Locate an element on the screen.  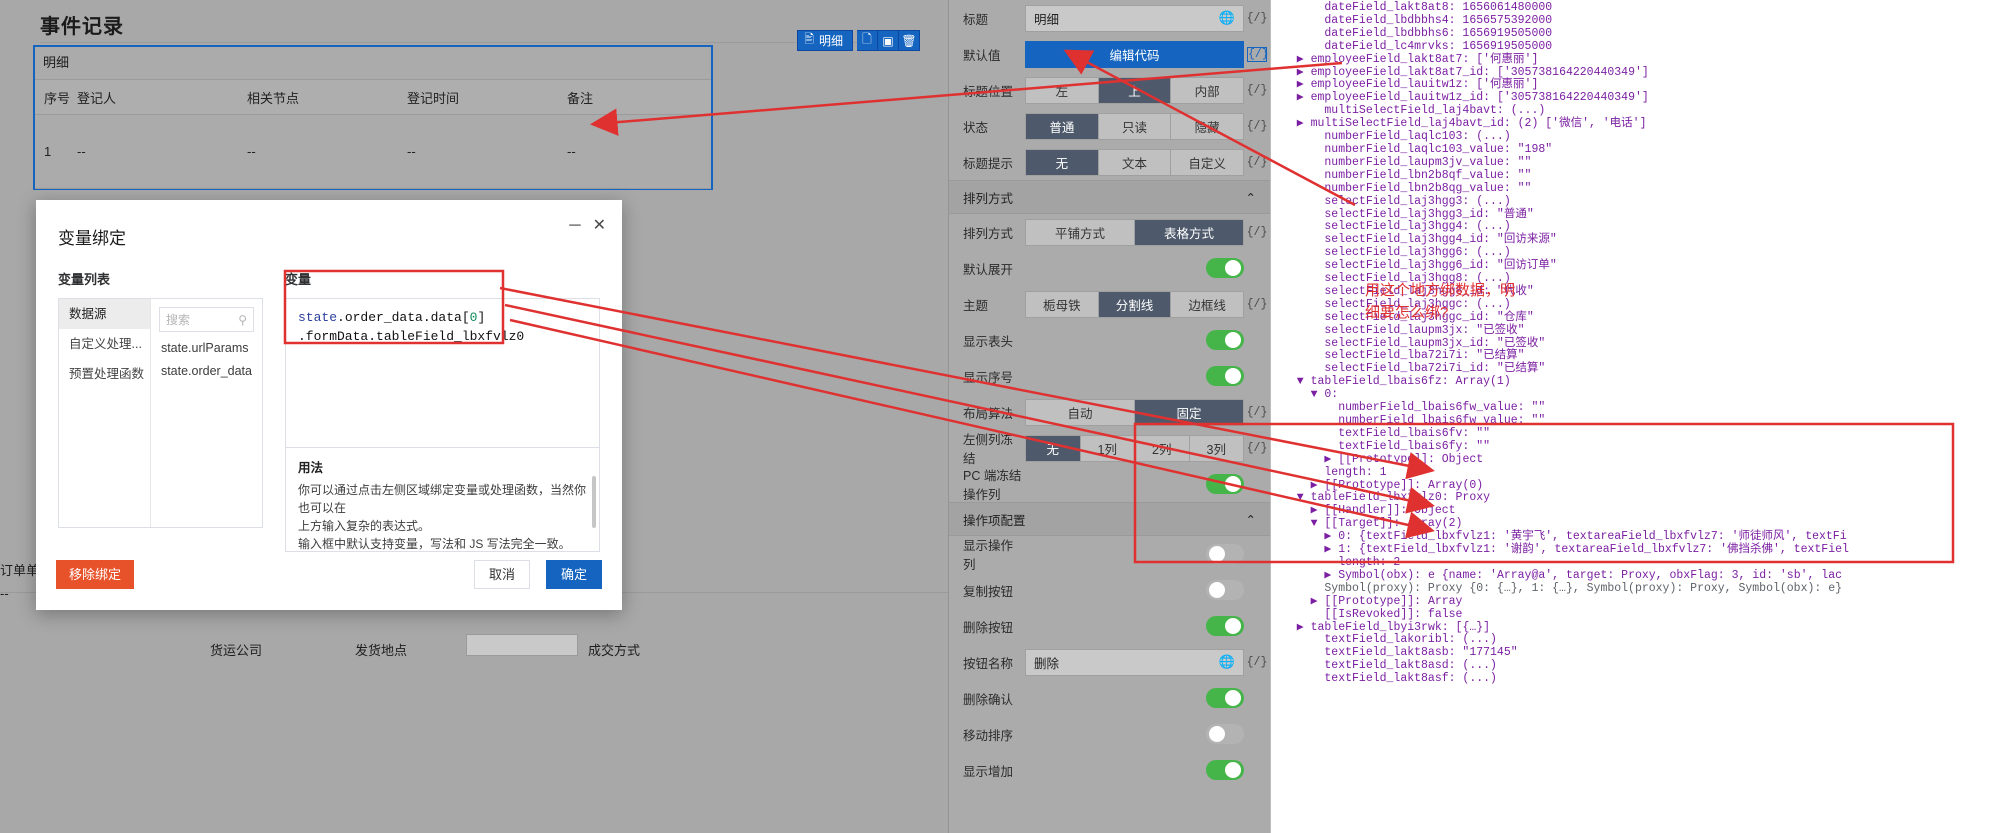
console-line: ▼ tableField_lbais6fz: Array(1) is located at coordinates (1637, 382).